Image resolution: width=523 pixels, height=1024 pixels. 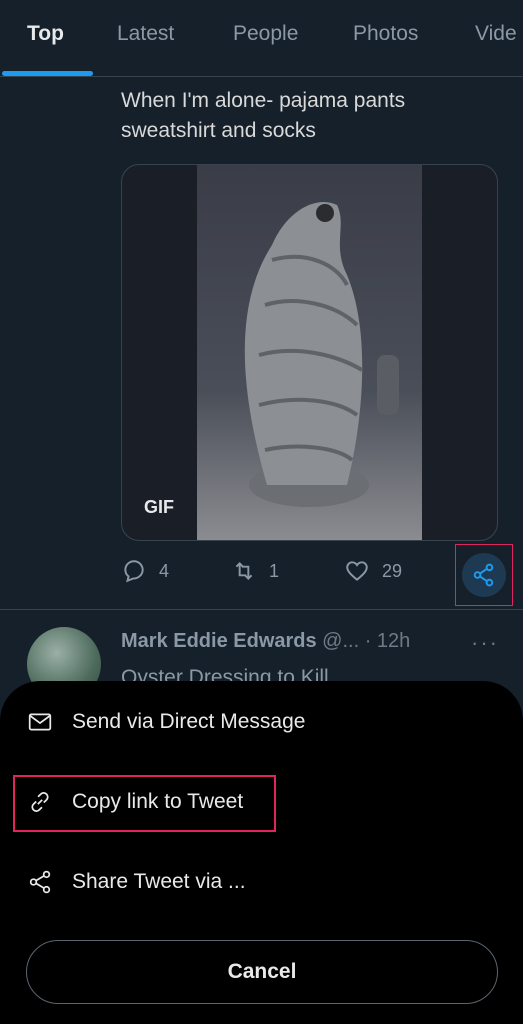 I want to click on retweet-icon, so click(x=244, y=571).